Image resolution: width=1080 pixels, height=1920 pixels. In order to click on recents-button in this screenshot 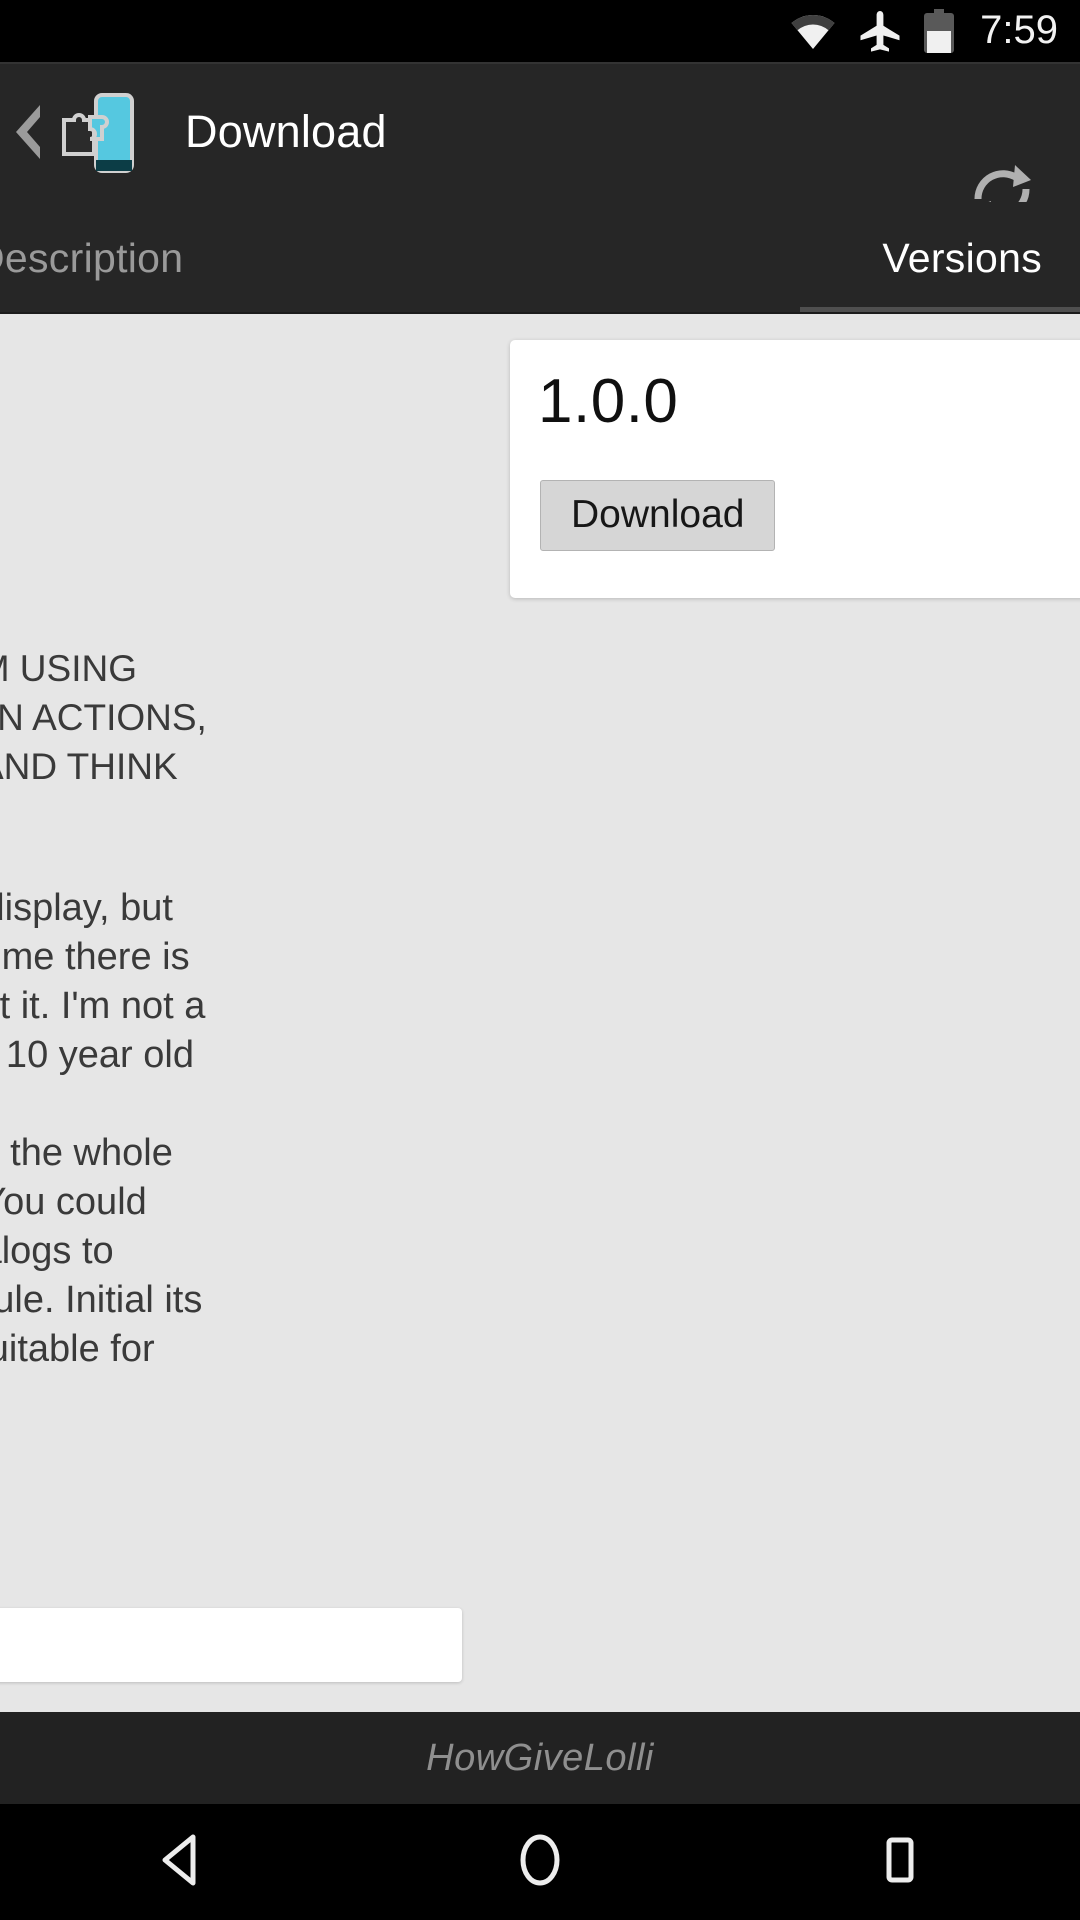, I will do `click(900, 1862)`.